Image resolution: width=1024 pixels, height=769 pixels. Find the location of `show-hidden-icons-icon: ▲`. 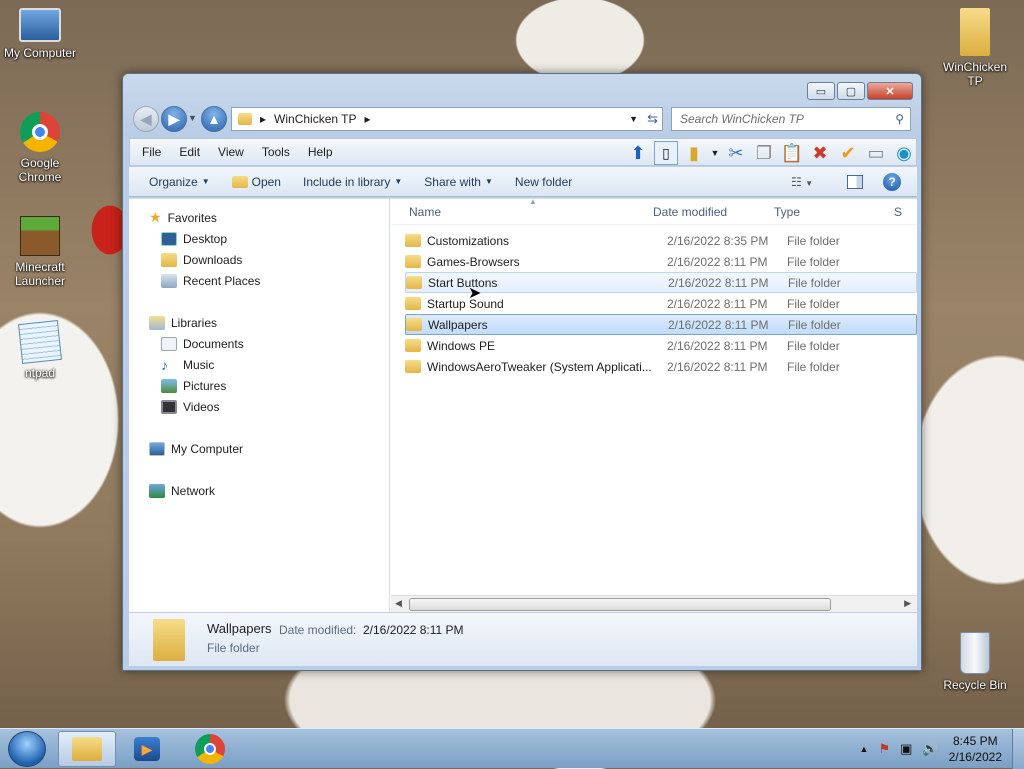

show-hidden-icons-icon: ▲ is located at coordinates (864, 749).